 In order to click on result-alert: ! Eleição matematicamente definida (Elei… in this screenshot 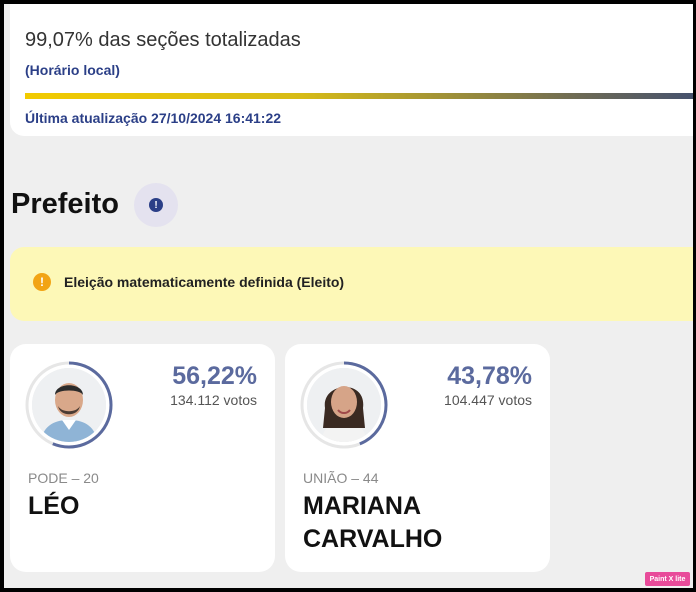, I will do `click(351, 284)`.